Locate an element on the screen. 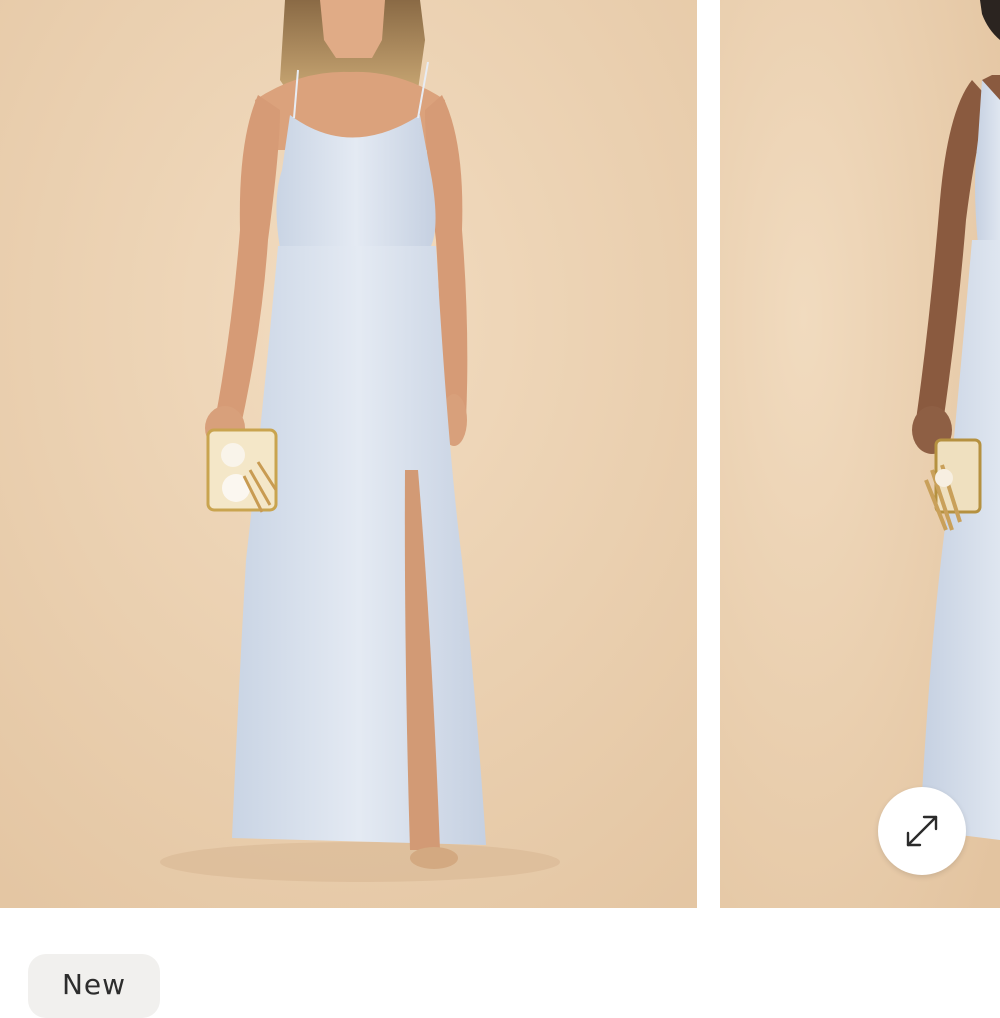  new-badge: New is located at coordinates (94, 986).